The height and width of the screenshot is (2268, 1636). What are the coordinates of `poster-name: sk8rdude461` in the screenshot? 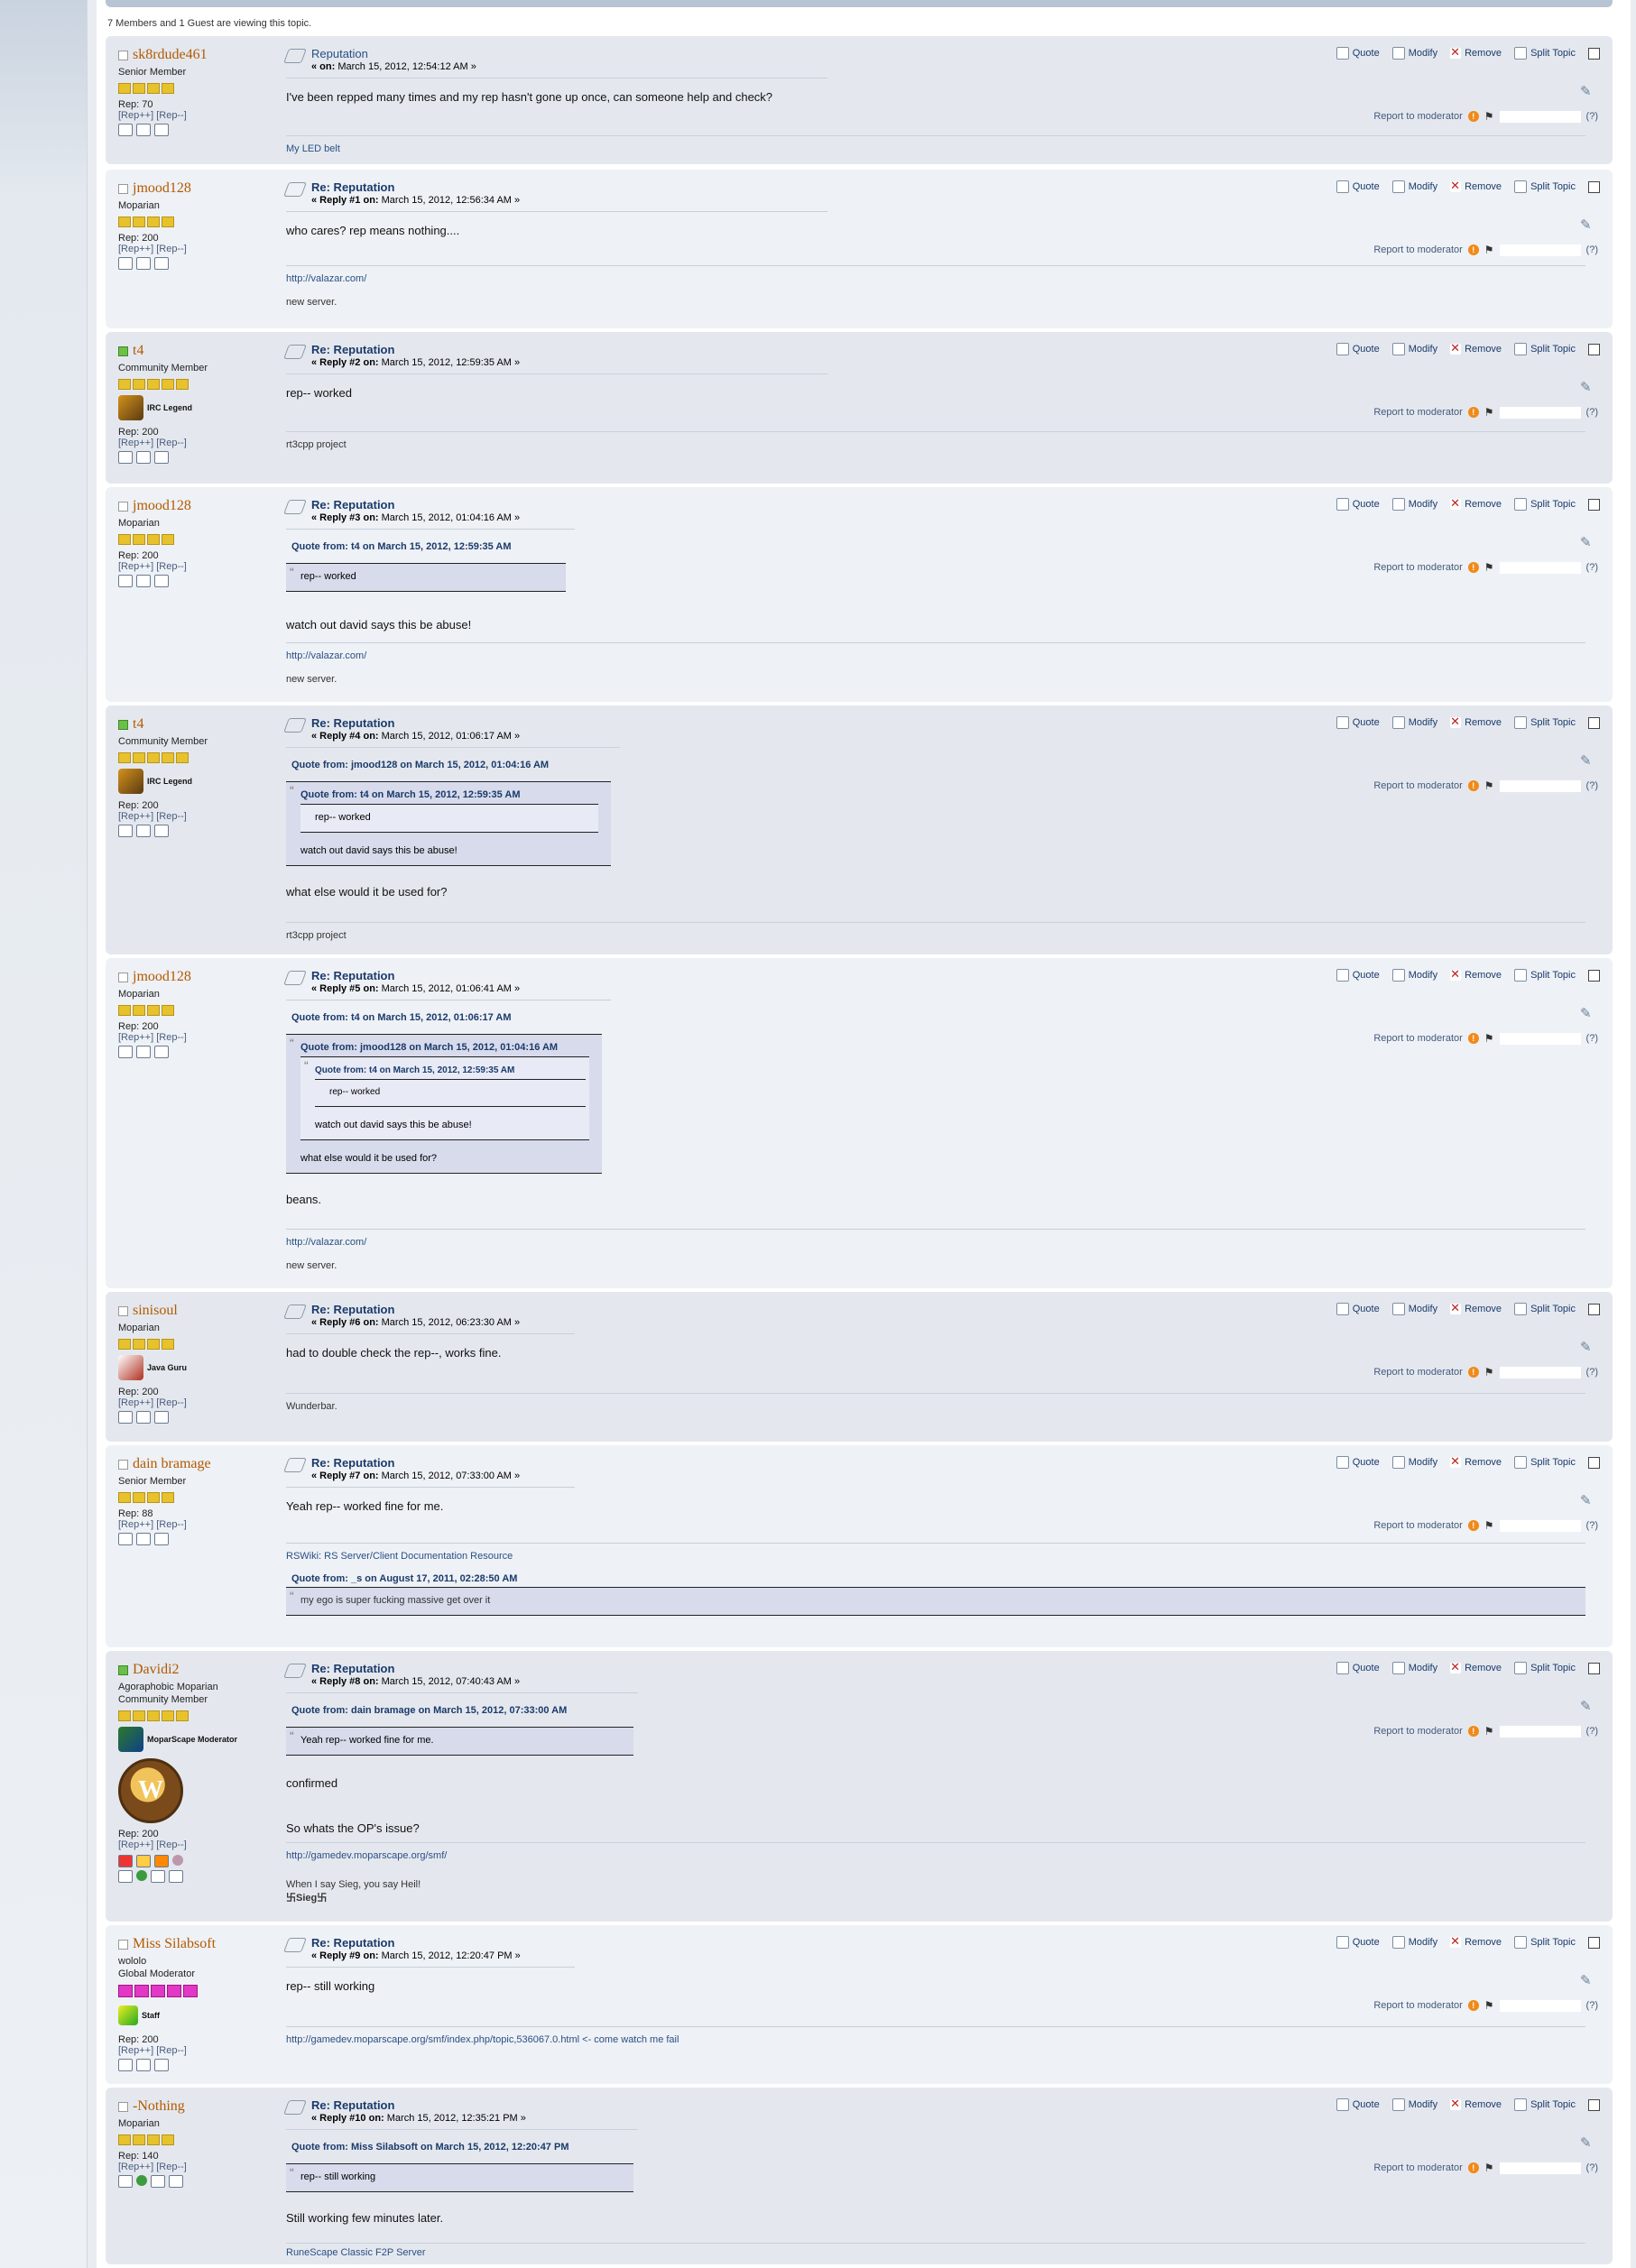 It's located at (170, 55).